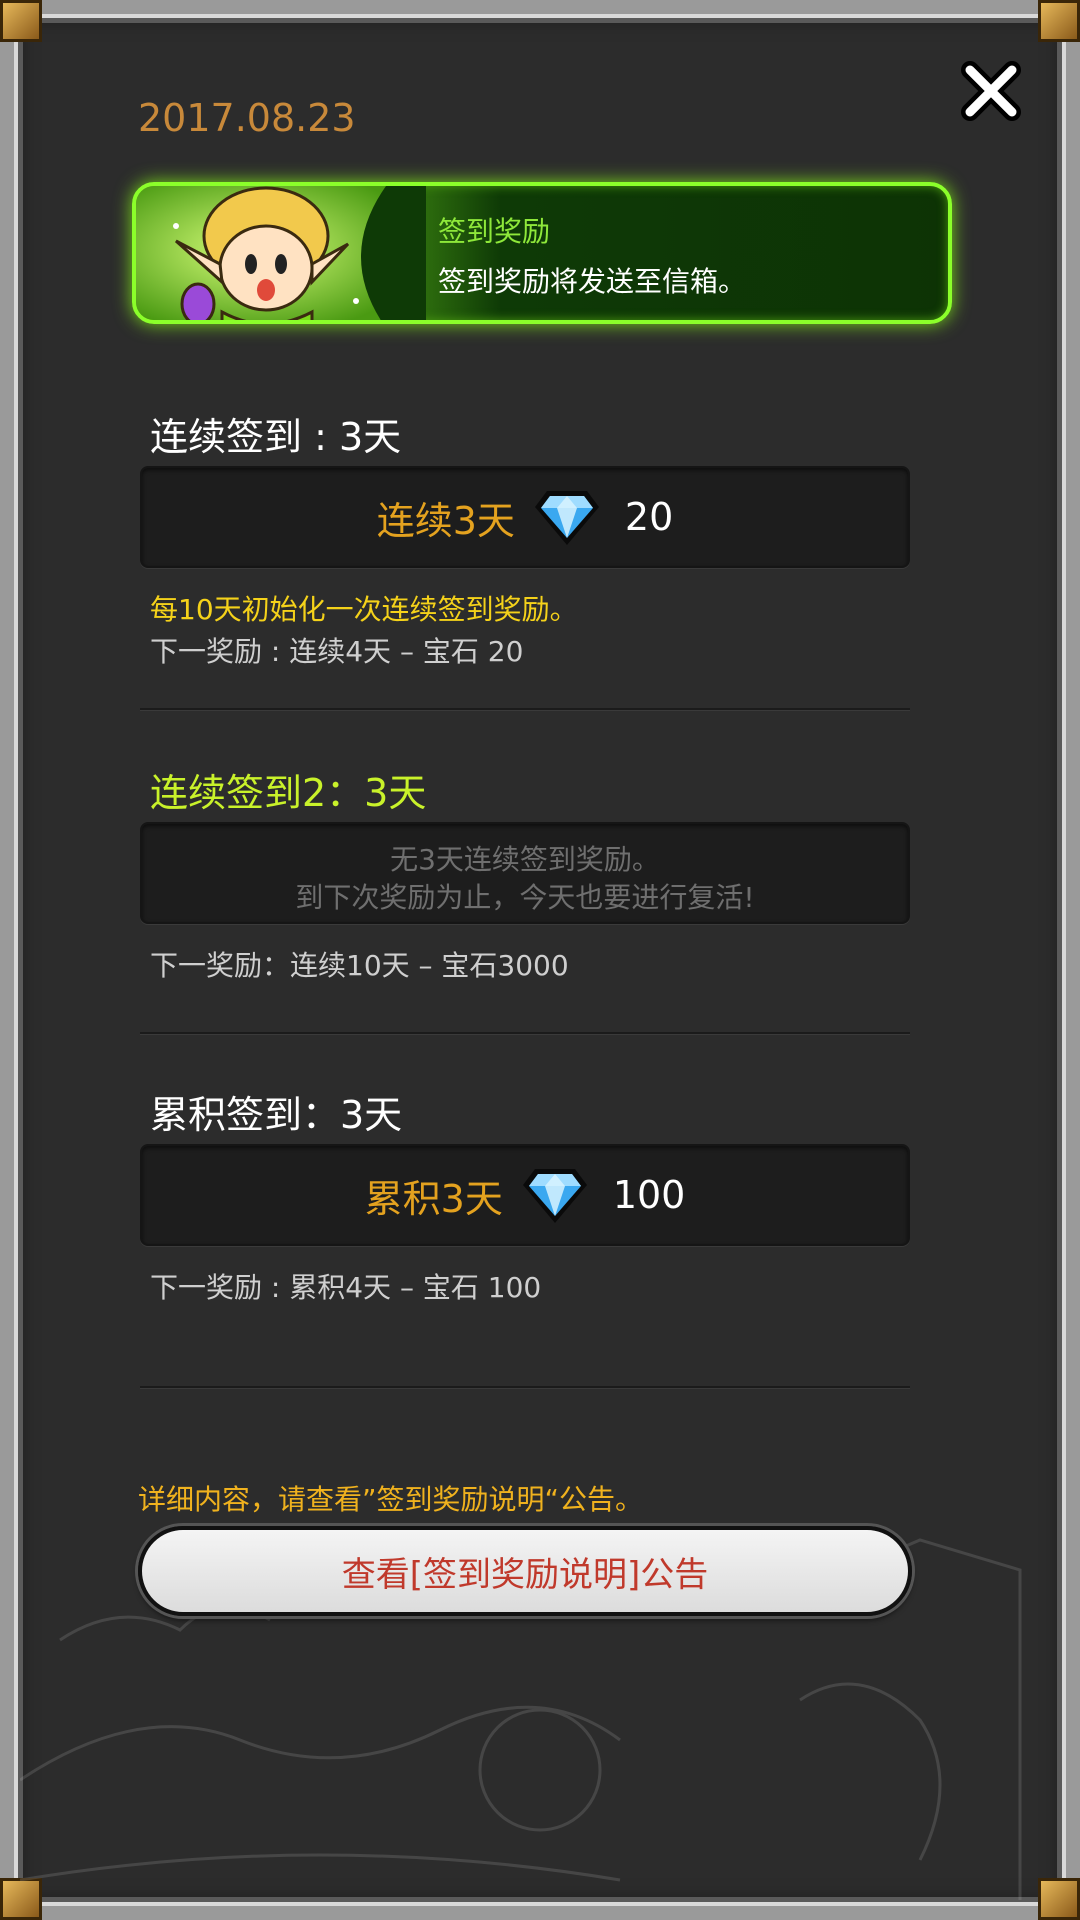  What do you see at coordinates (445, 520) in the screenshot?
I see `consecutive-reward-label: 连续3天` at bounding box center [445, 520].